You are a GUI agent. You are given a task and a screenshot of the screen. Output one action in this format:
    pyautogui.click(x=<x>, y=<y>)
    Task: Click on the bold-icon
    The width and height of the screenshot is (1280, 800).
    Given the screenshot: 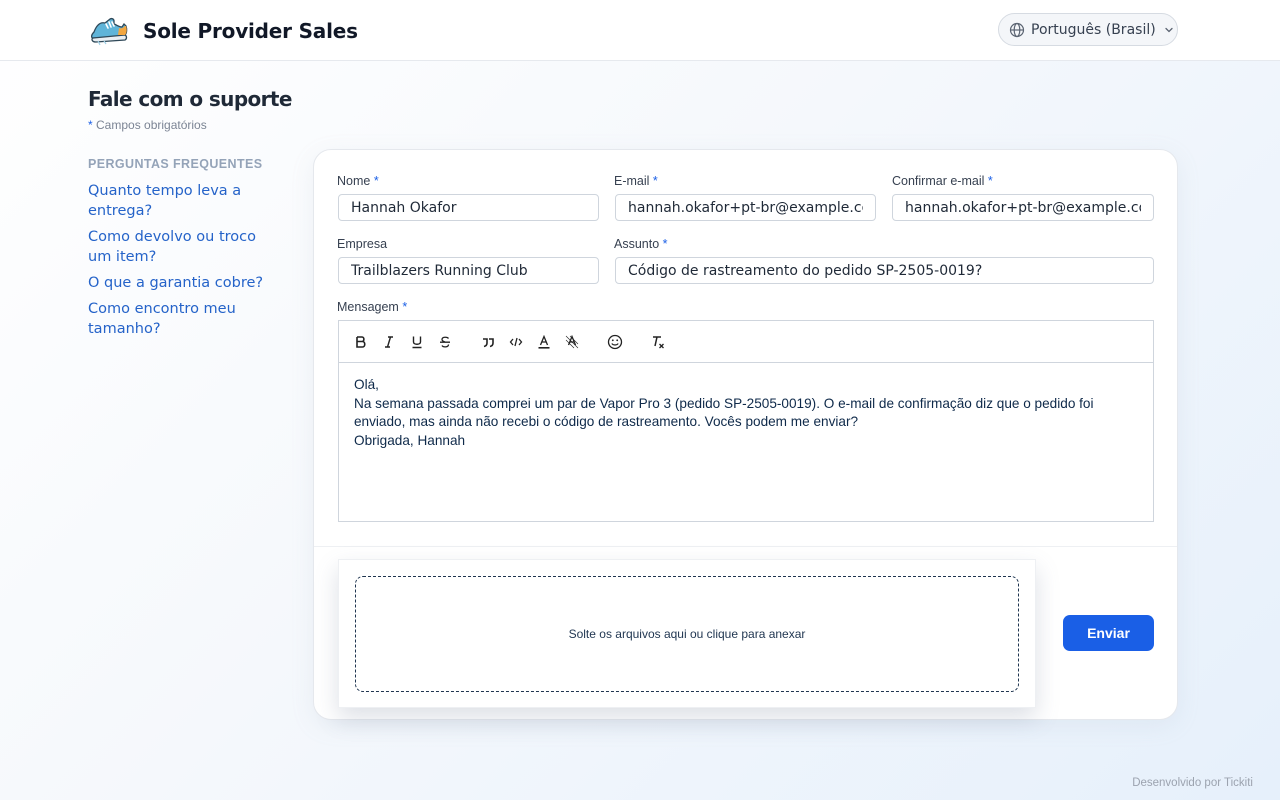 What is the action you would take?
    pyautogui.click(x=361, y=342)
    